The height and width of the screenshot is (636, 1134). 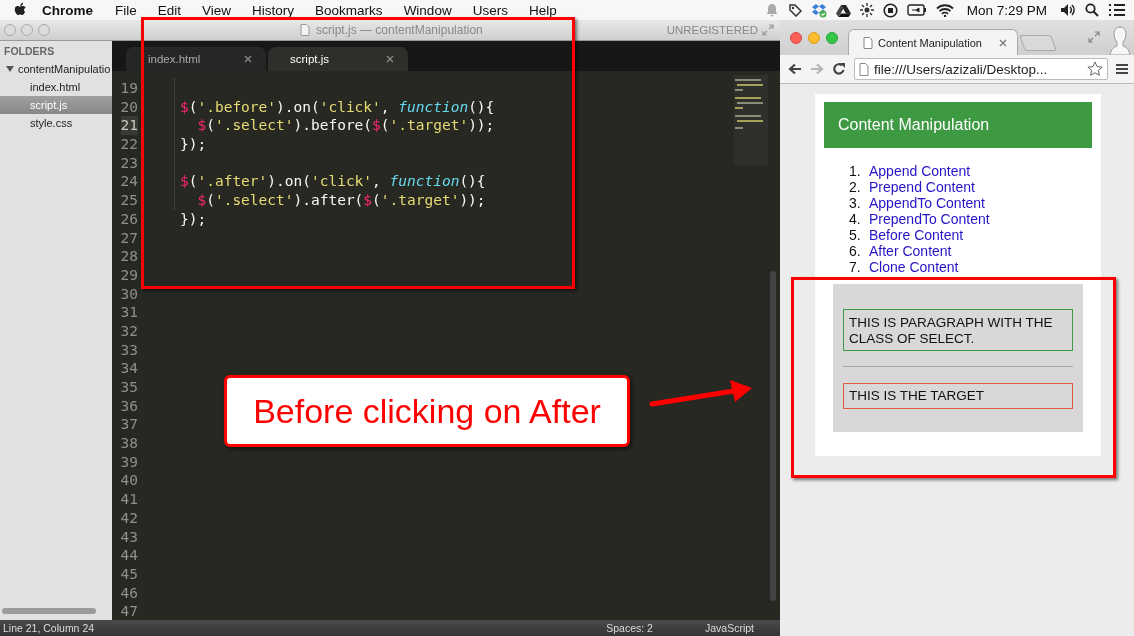 I want to click on list-number: 7., so click(x=855, y=267).